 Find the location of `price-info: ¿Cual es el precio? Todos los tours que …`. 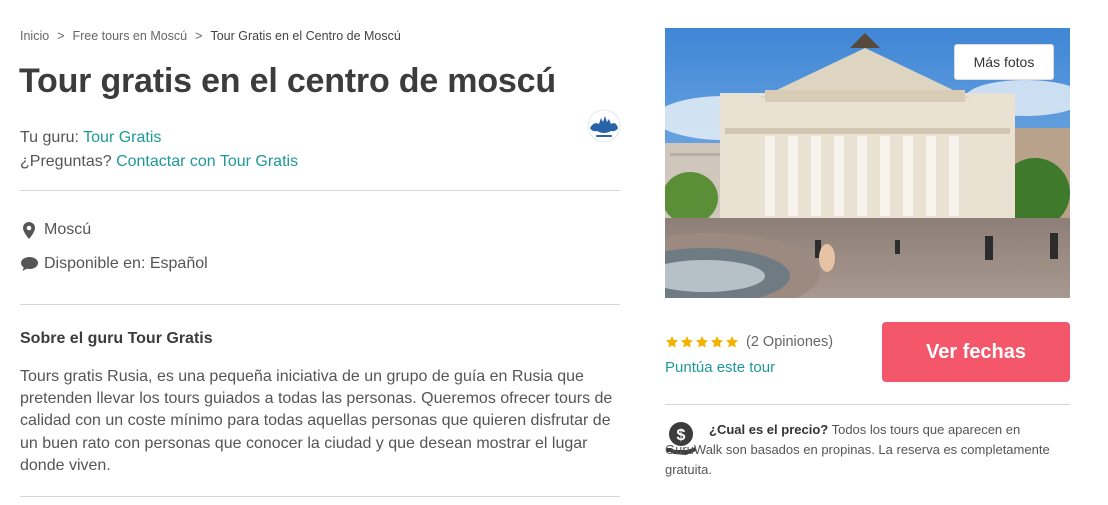

price-info: ¿Cual es el precio? Todos los tours que … is located at coordinates (865, 450).